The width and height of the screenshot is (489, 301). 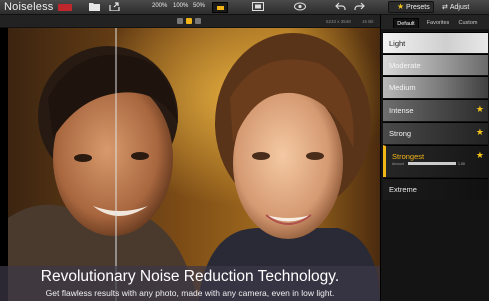 I want to click on amount-value: 1.00, so click(x=461, y=164).